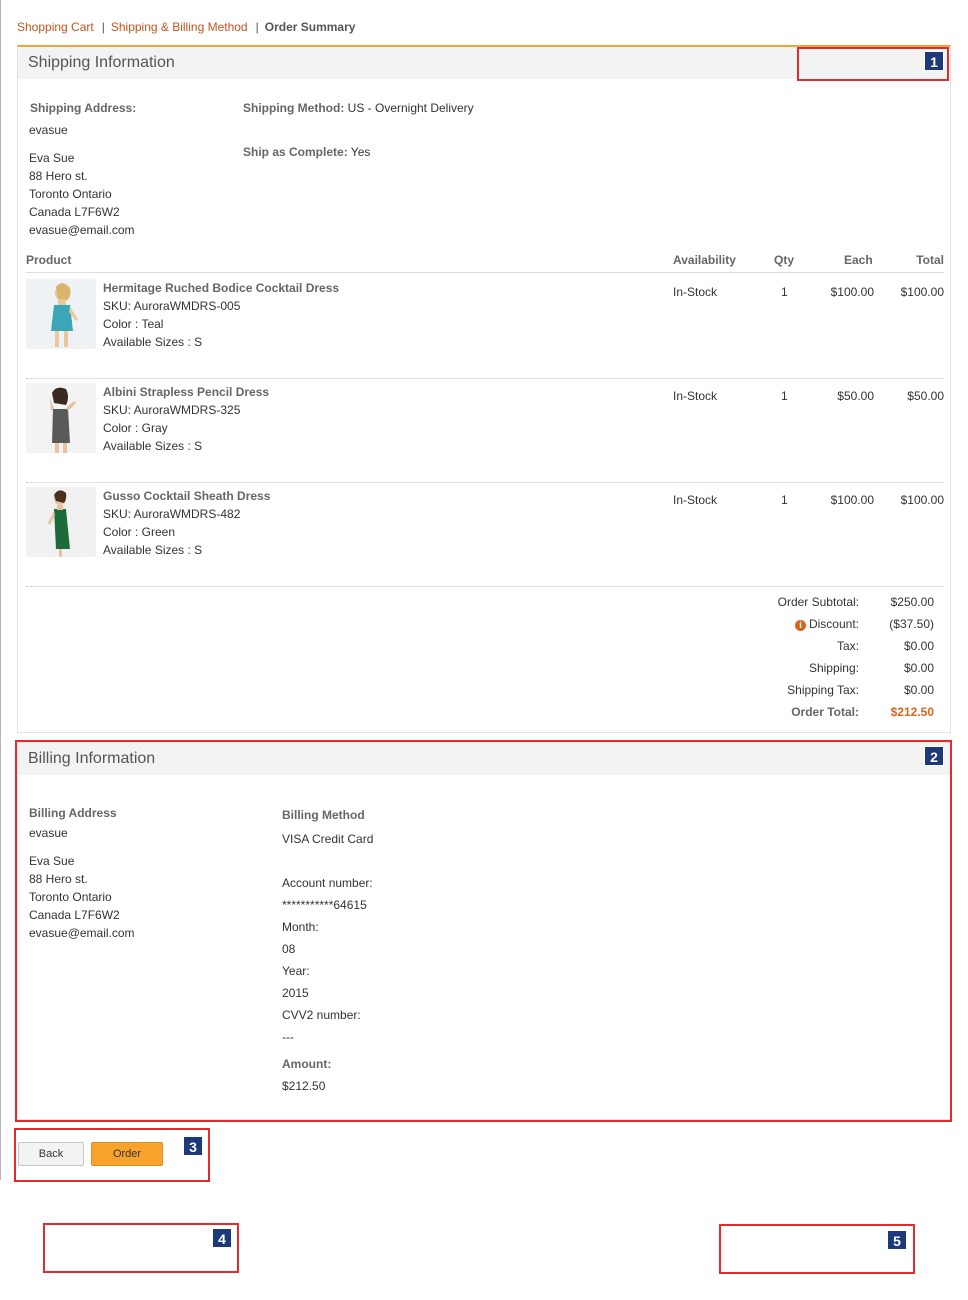  I want to click on shipping-tax-row: Shipping Tax: $0.00, so click(834, 694).